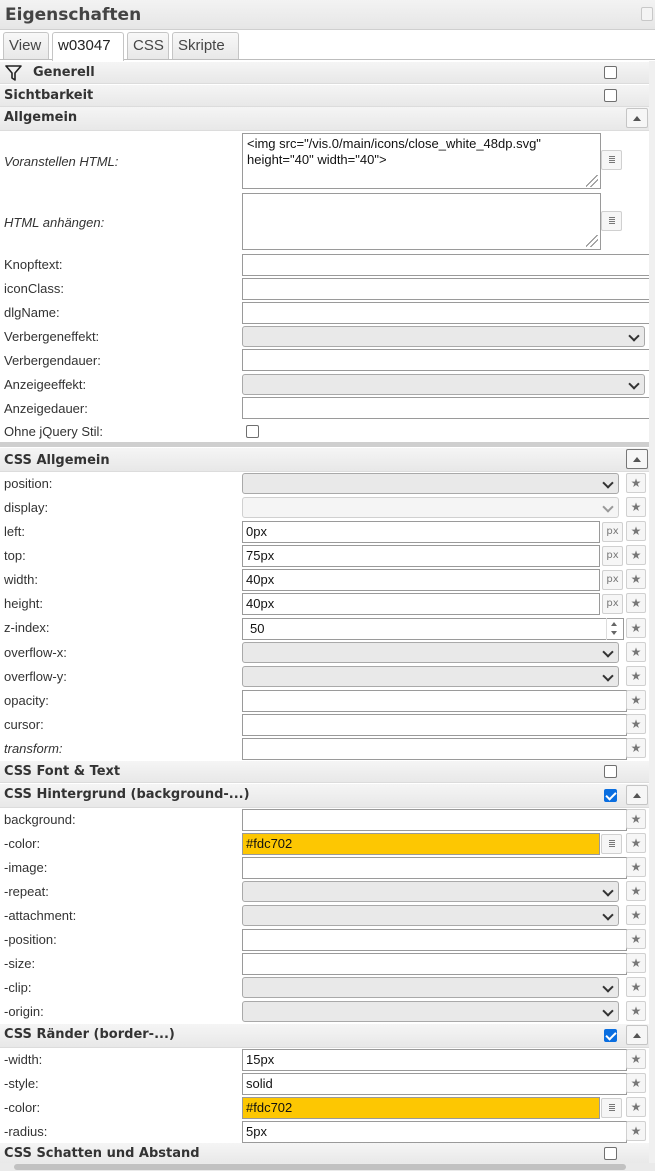 This screenshot has height=1171, width=655. What do you see at coordinates (327, 119) in the screenshot?
I see `section-allgemein: Allgemein` at bounding box center [327, 119].